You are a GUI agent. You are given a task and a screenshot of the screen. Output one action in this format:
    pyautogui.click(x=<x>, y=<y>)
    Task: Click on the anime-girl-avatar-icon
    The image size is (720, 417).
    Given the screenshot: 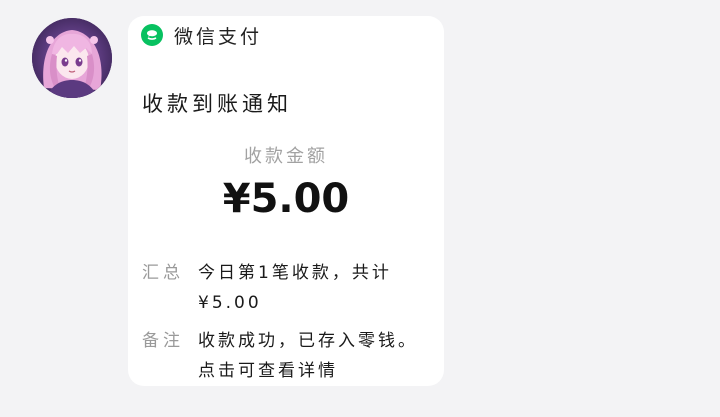 What is the action you would take?
    pyautogui.click(x=72, y=58)
    